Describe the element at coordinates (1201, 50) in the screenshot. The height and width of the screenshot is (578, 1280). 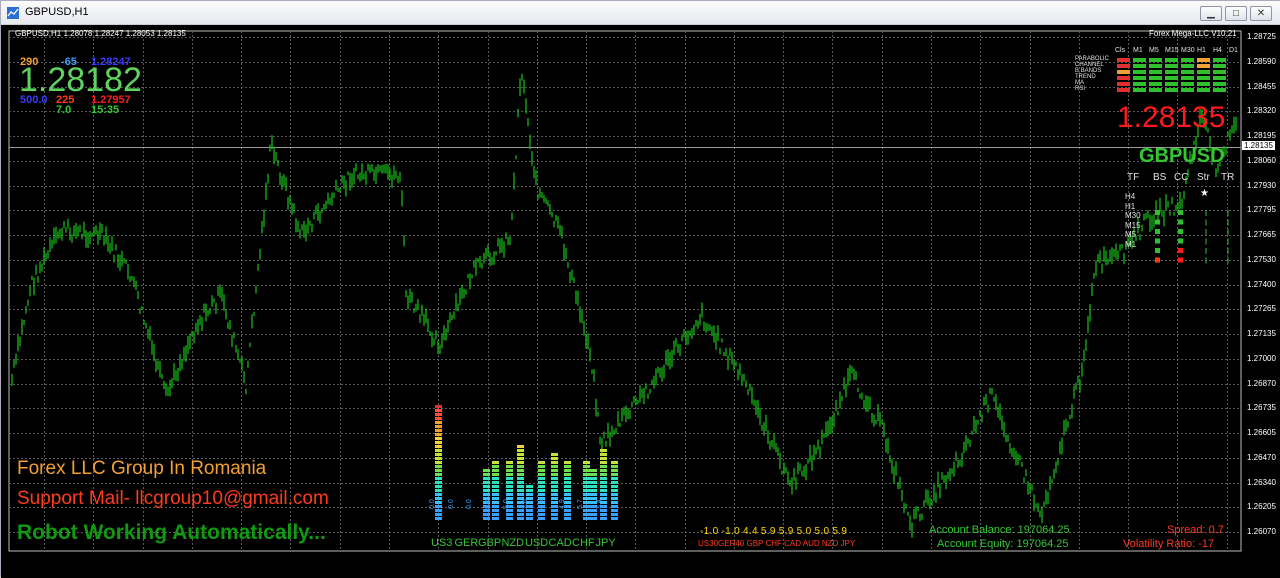
I see `signal-timeframe-header: H1` at that location.